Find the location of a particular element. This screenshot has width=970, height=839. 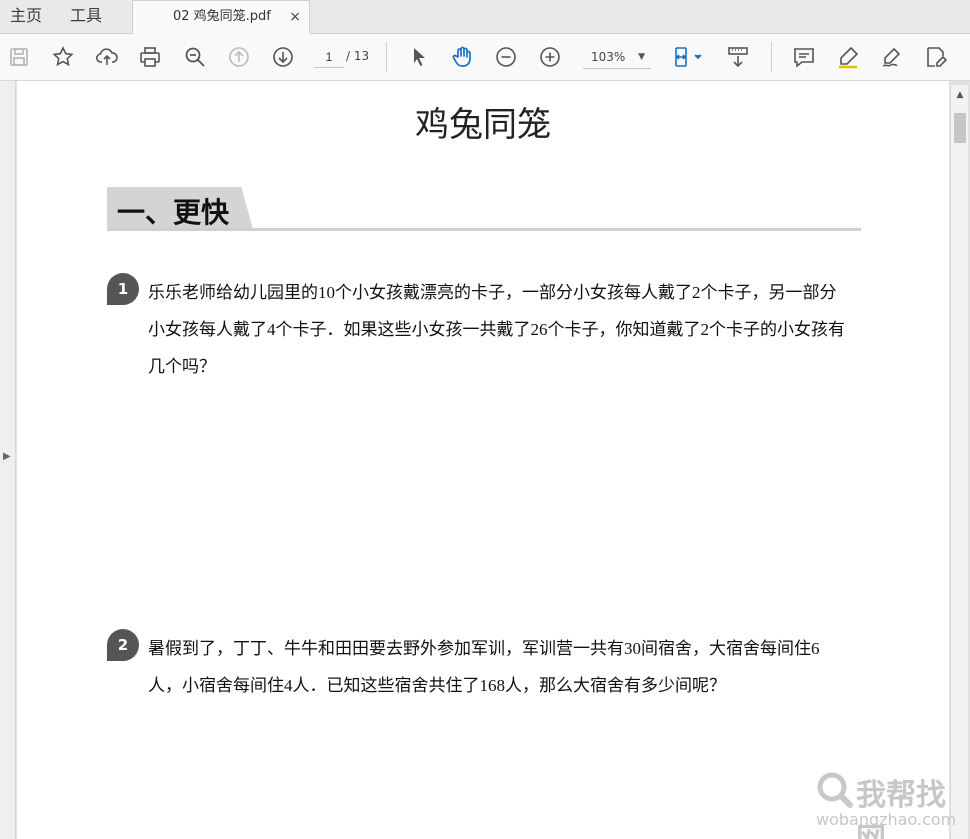

zoom-out-magnifier-icon is located at coordinates (195, 57).